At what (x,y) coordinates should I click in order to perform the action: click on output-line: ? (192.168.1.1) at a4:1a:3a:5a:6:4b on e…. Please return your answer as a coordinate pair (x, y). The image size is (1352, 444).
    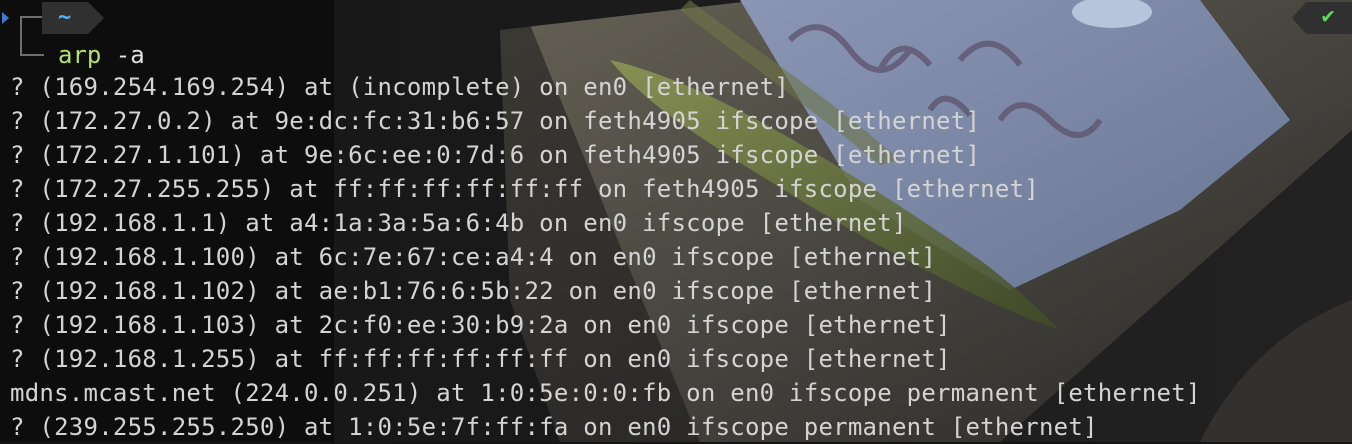
    Looking at the image, I should click on (458, 223).